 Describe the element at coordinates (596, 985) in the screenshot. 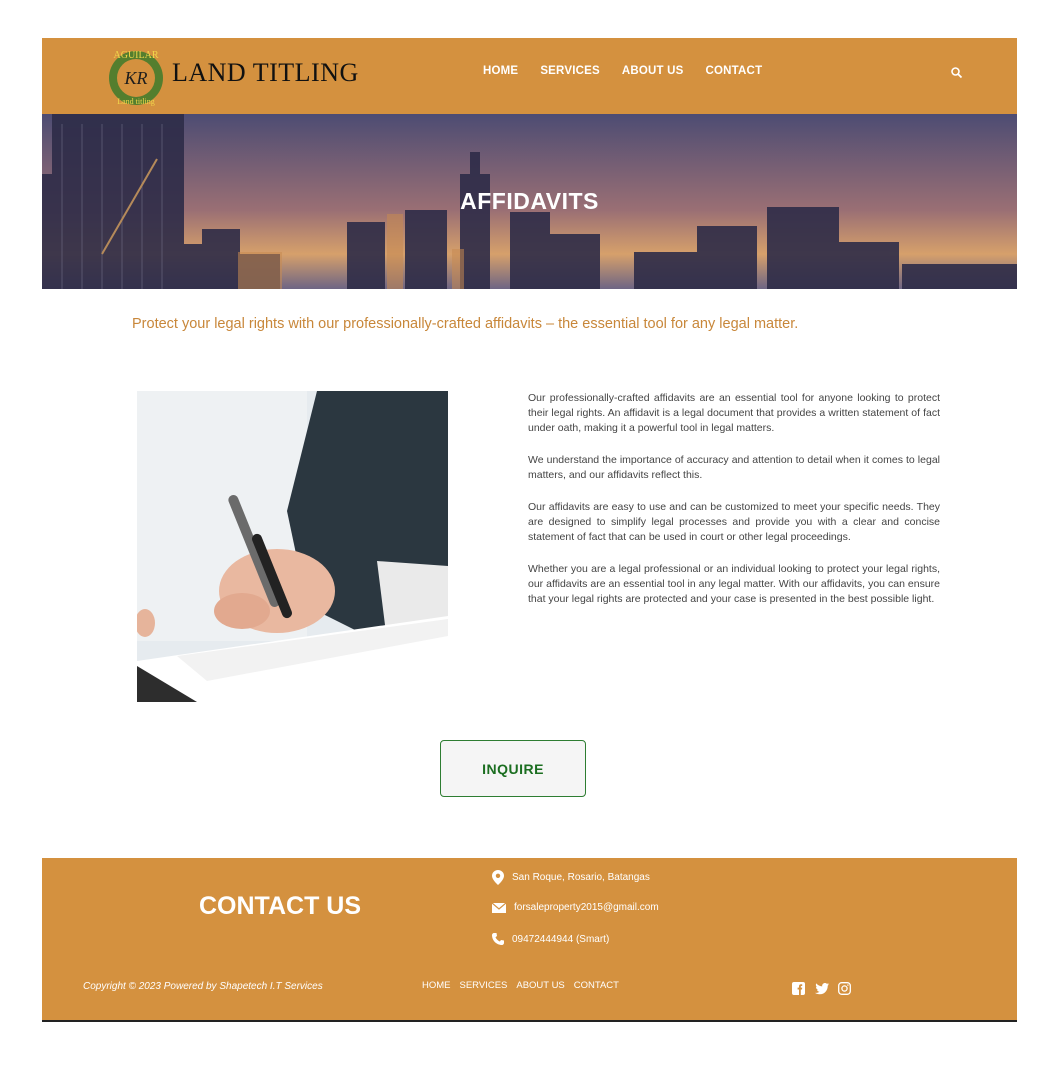

I see `footer-nav-contact: CONTACT` at that location.